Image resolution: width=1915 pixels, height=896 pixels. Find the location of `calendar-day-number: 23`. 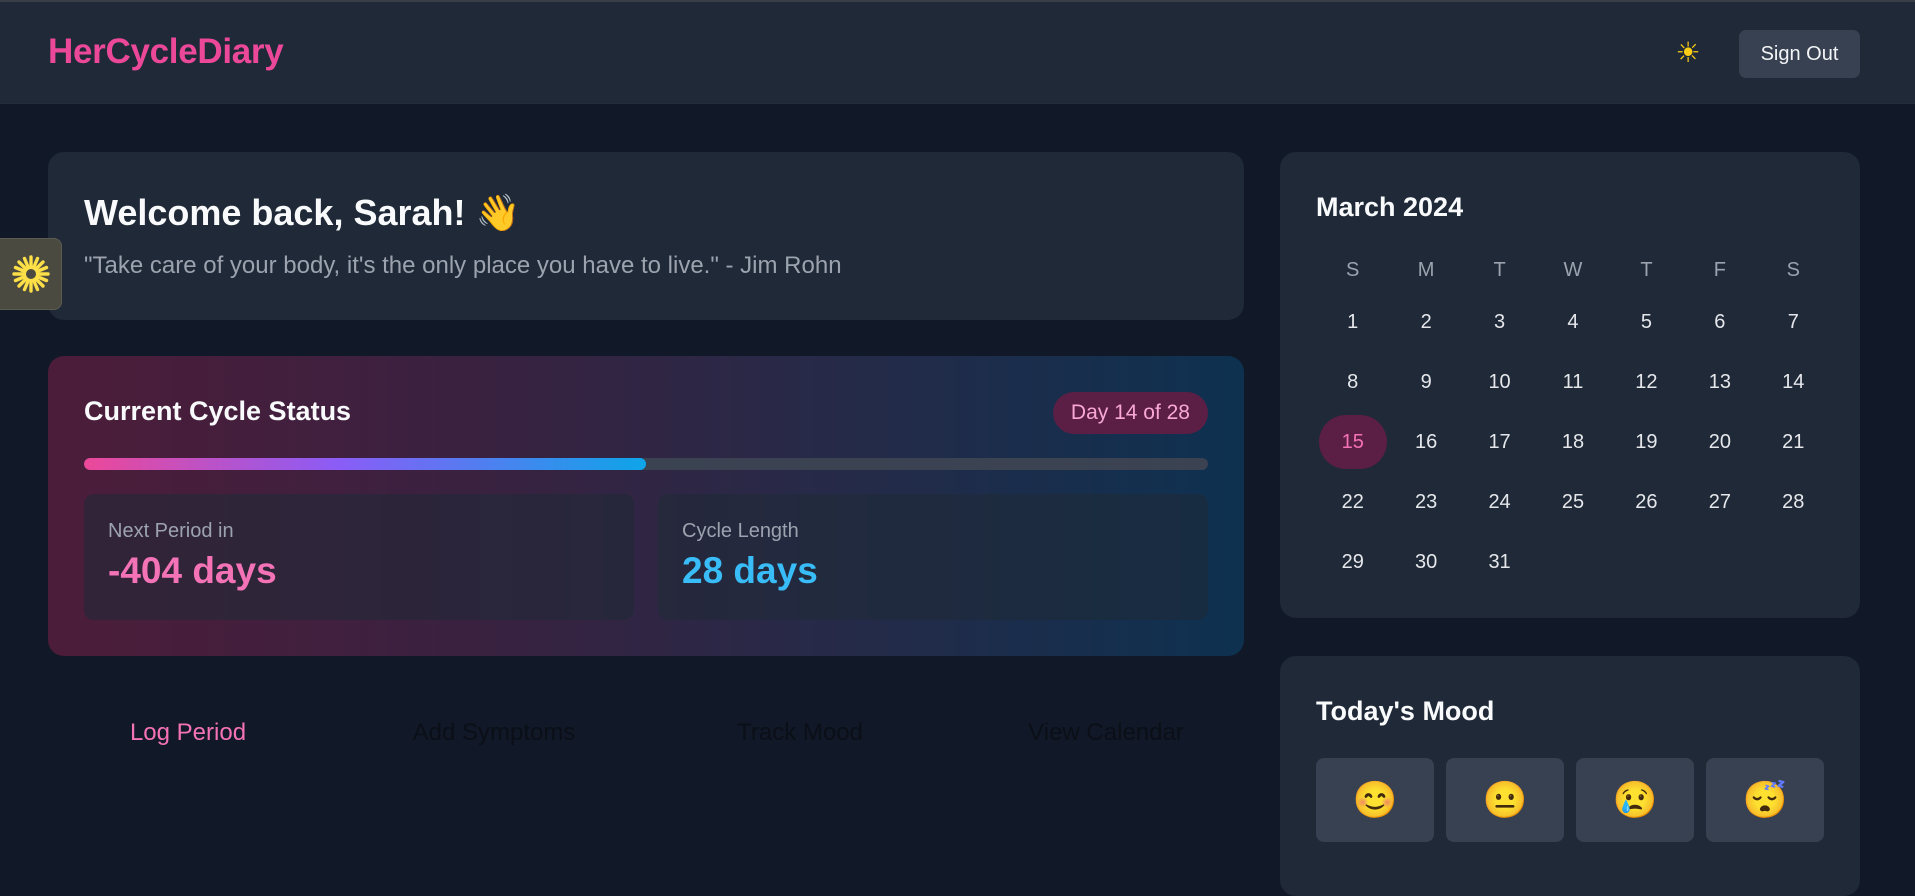

calendar-day-number: 23 is located at coordinates (1426, 501).